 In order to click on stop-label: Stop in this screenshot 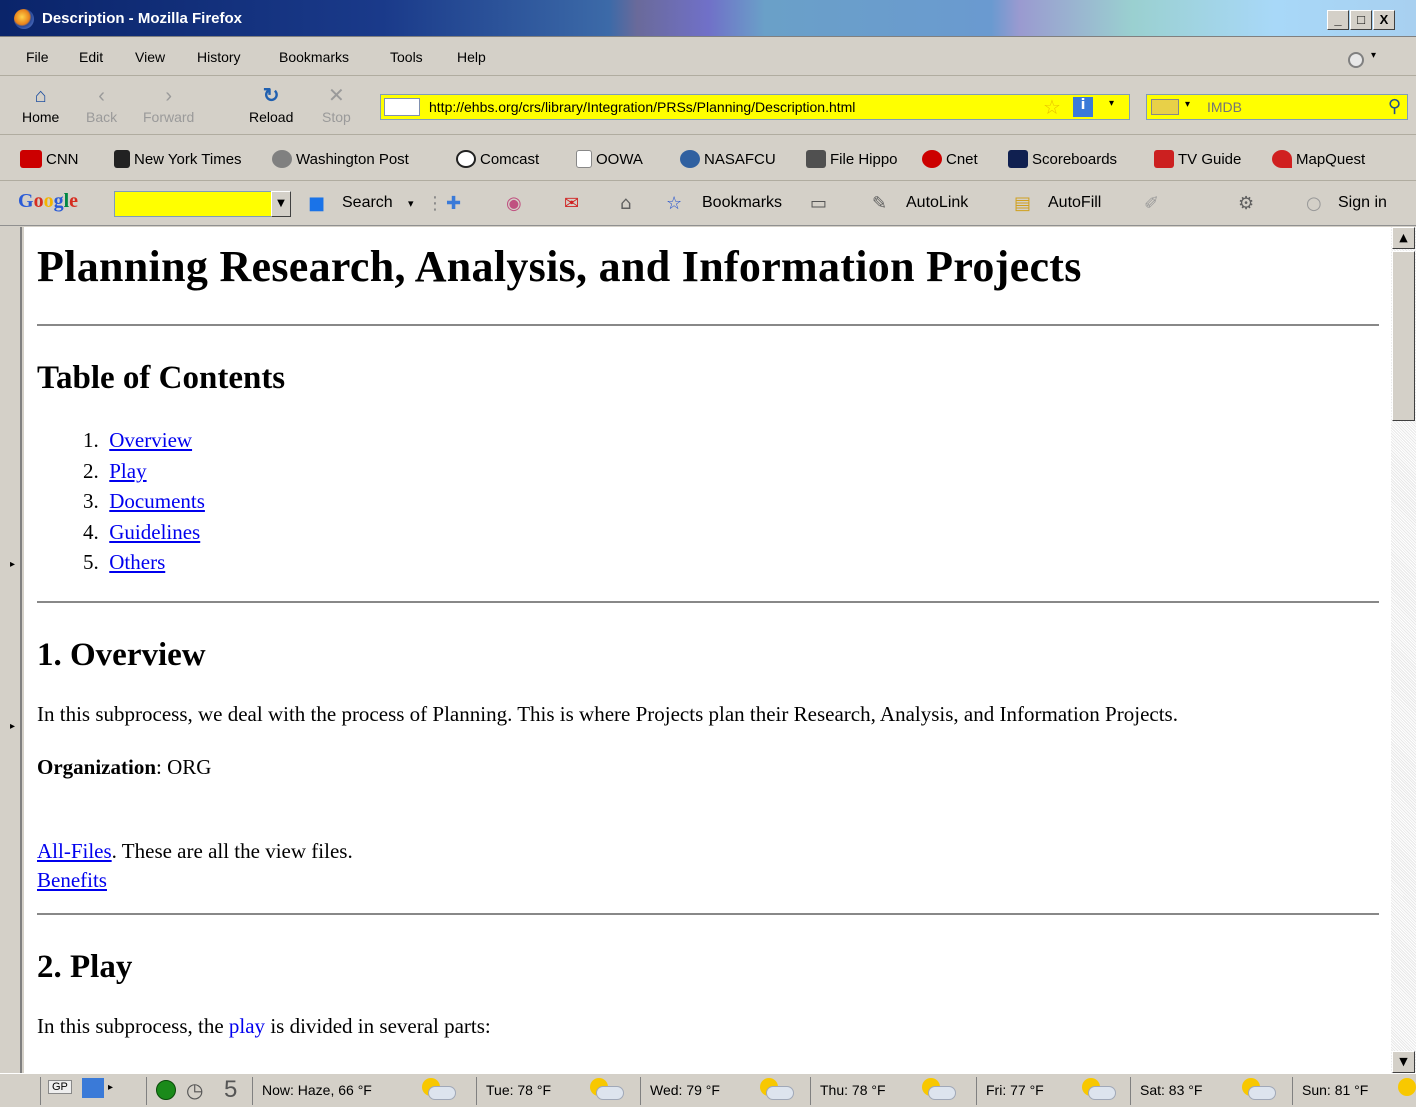, I will do `click(336, 117)`.